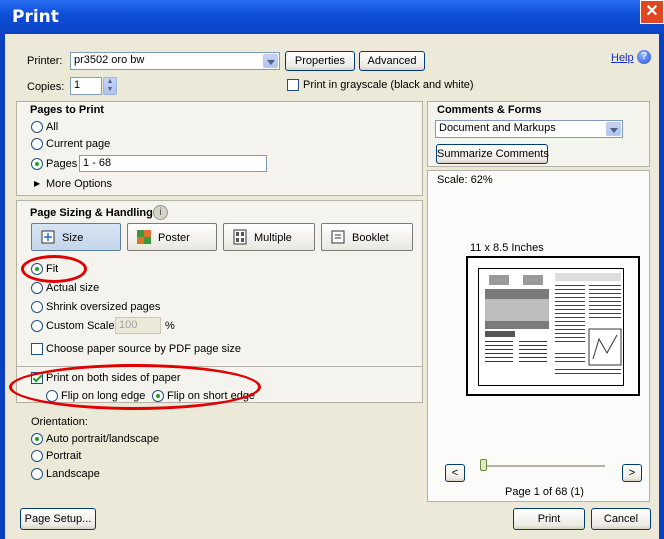 The height and width of the screenshot is (539, 664). I want to click on custom-scale-label: Custom Scale:, so click(82, 326).